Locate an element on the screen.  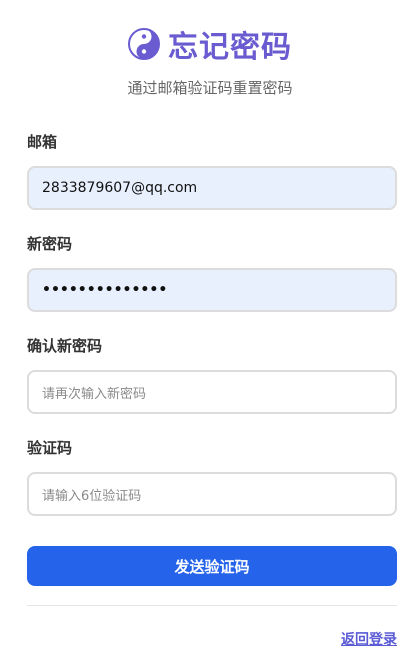
back-to-login-link: 返回登录 is located at coordinates (369, 639).